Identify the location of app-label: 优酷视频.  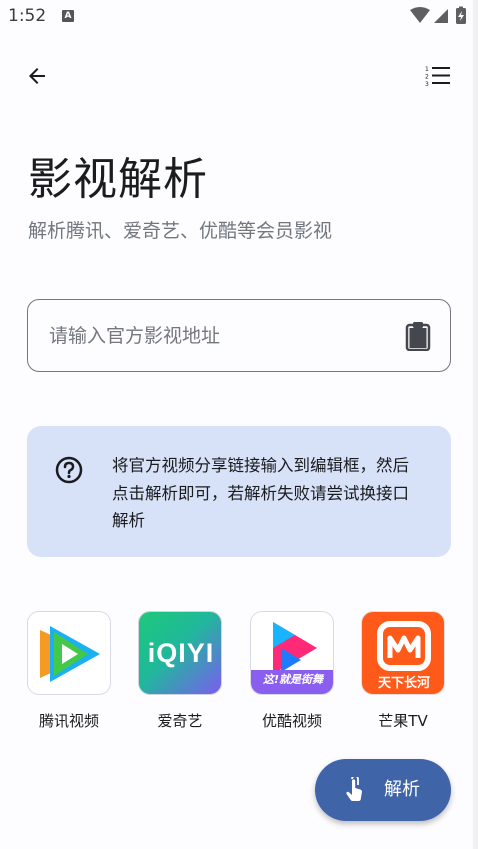
(291, 721).